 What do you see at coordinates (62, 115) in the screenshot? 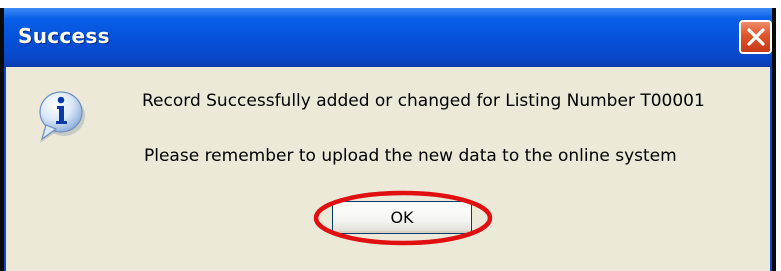
I see `info-icon` at bounding box center [62, 115].